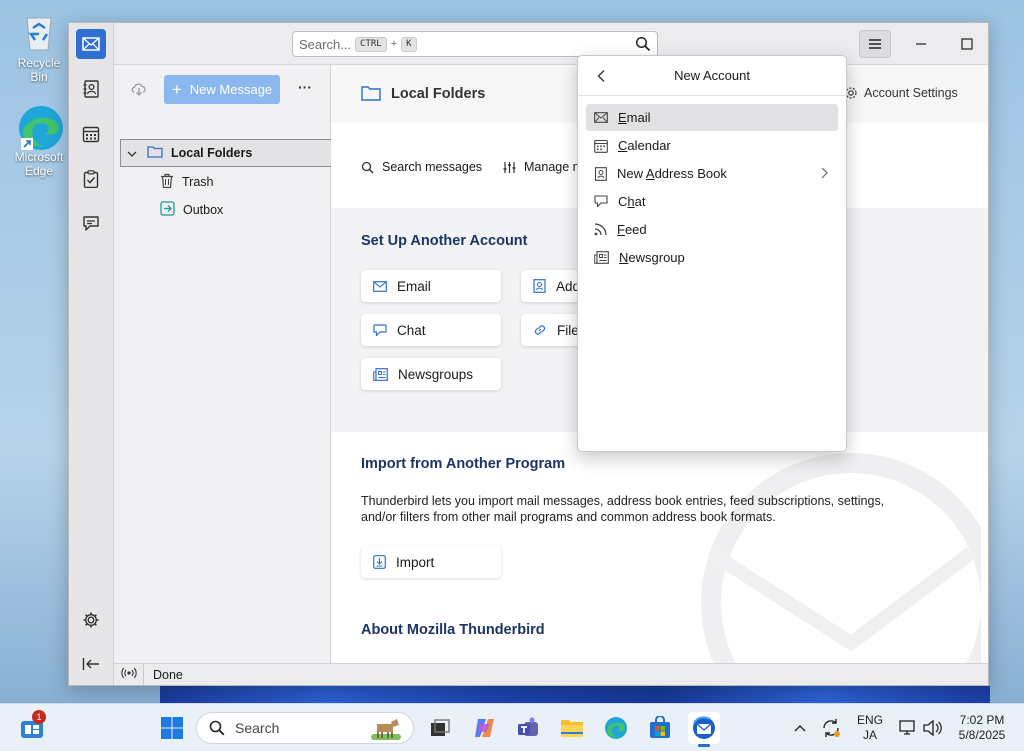 This screenshot has width=1024, height=751. I want to click on address-book-space-button, so click(91, 89).